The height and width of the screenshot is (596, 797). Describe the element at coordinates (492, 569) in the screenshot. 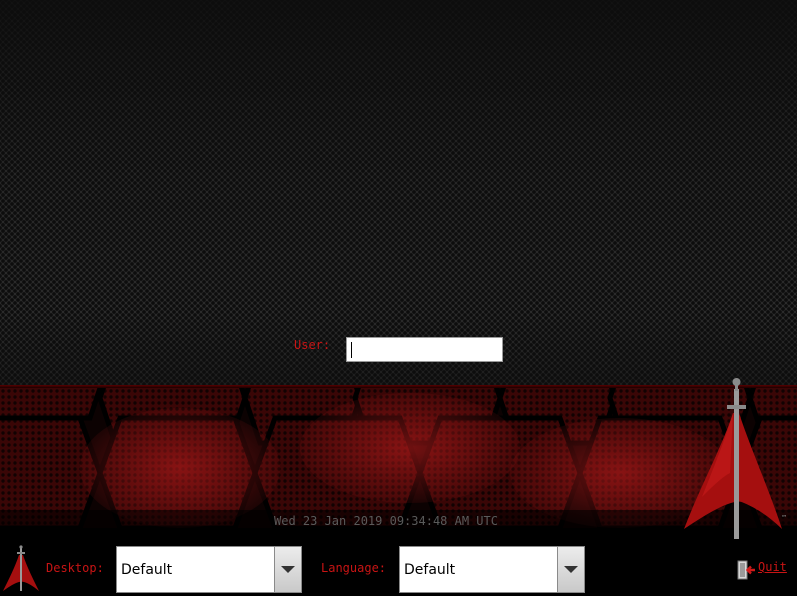

I see `language-select: Default` at that location.